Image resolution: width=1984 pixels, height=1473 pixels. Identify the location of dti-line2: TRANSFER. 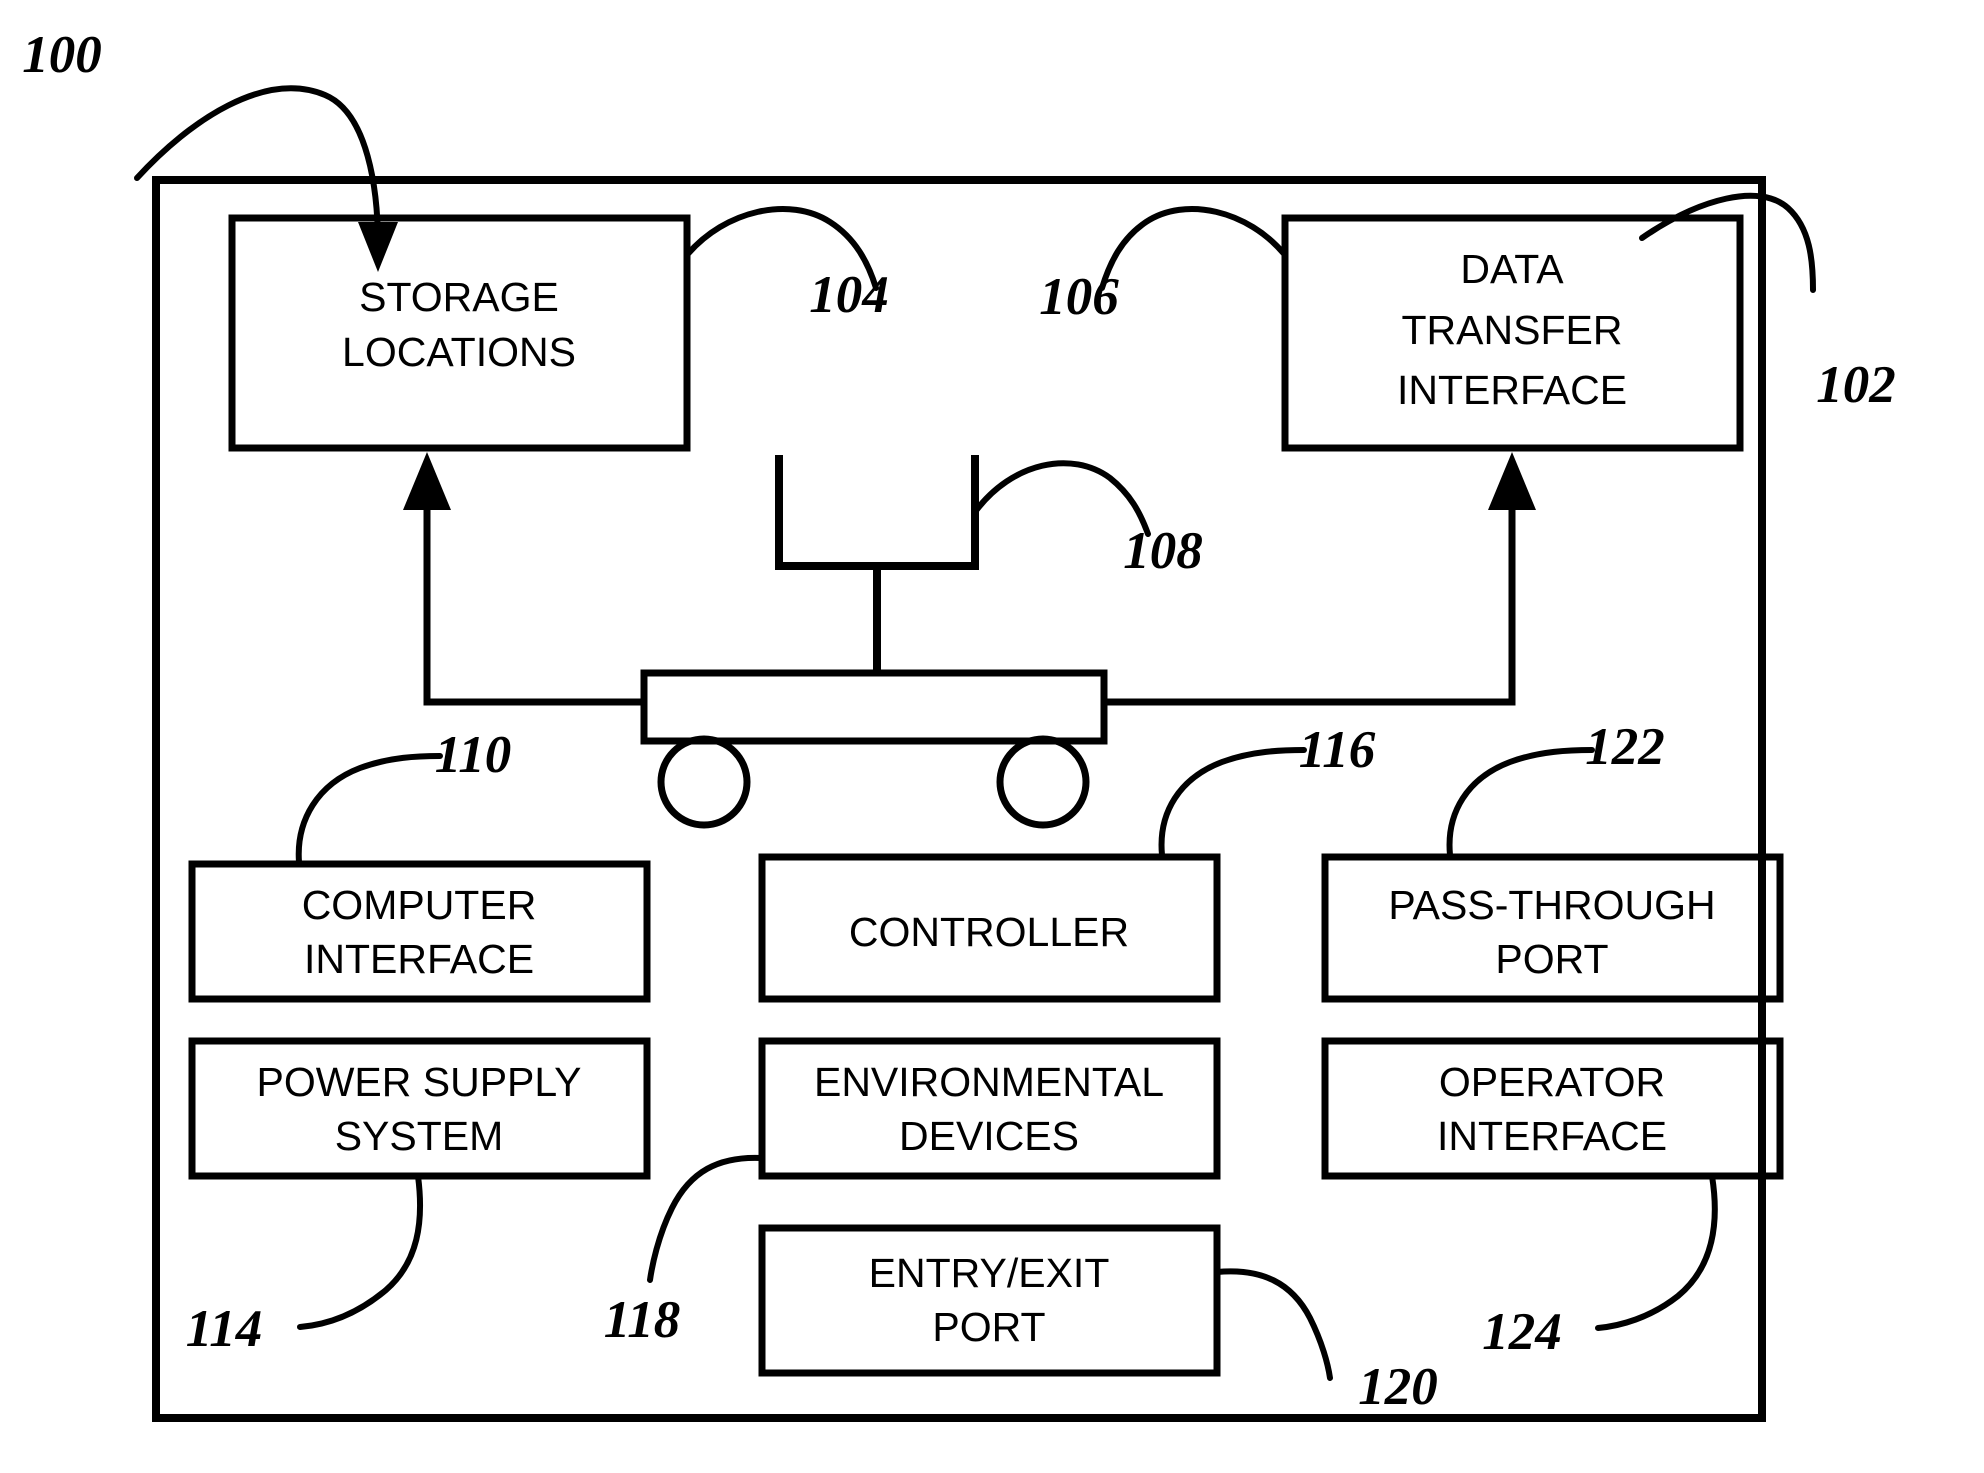
(1512, 330).